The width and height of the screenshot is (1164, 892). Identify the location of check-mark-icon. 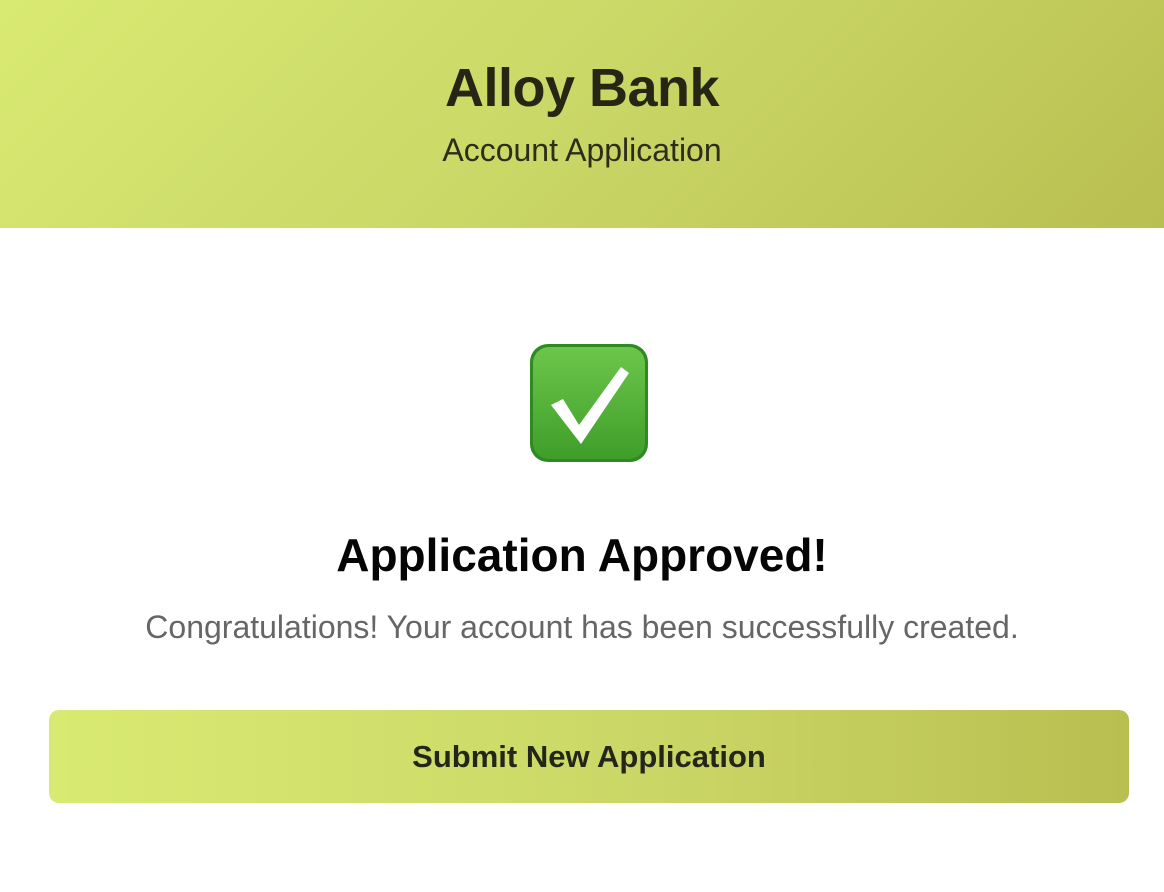
(589, 403).